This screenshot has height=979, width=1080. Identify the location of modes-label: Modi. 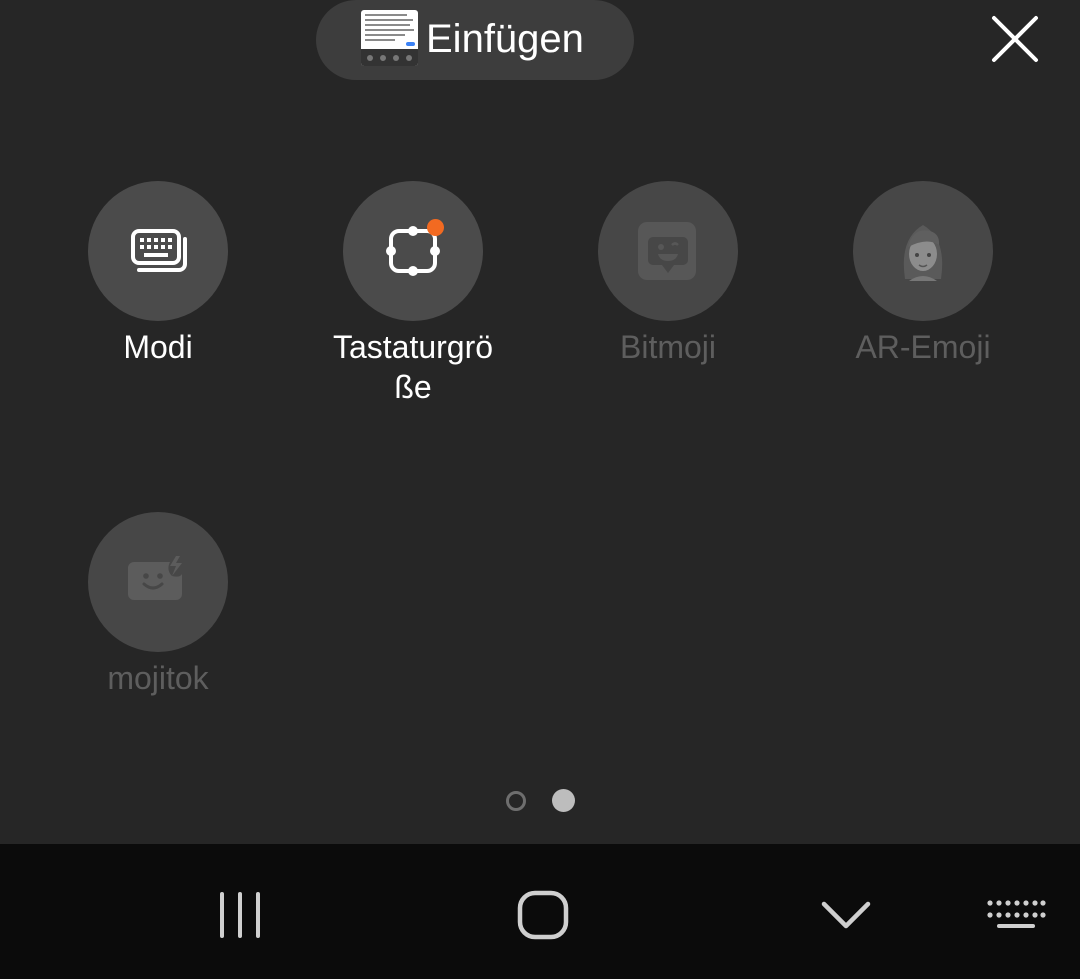
(158, 347).